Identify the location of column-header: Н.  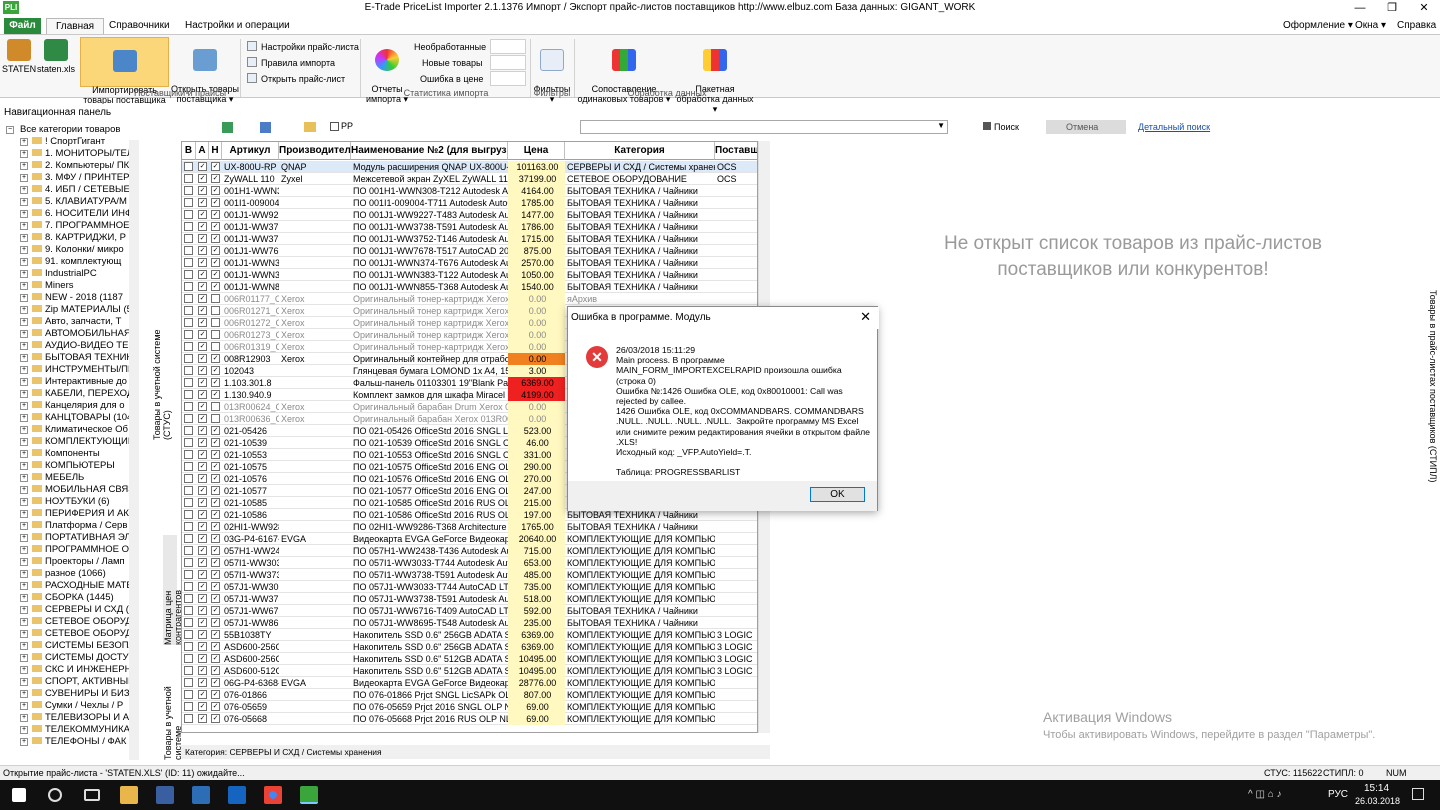
(215, 151).